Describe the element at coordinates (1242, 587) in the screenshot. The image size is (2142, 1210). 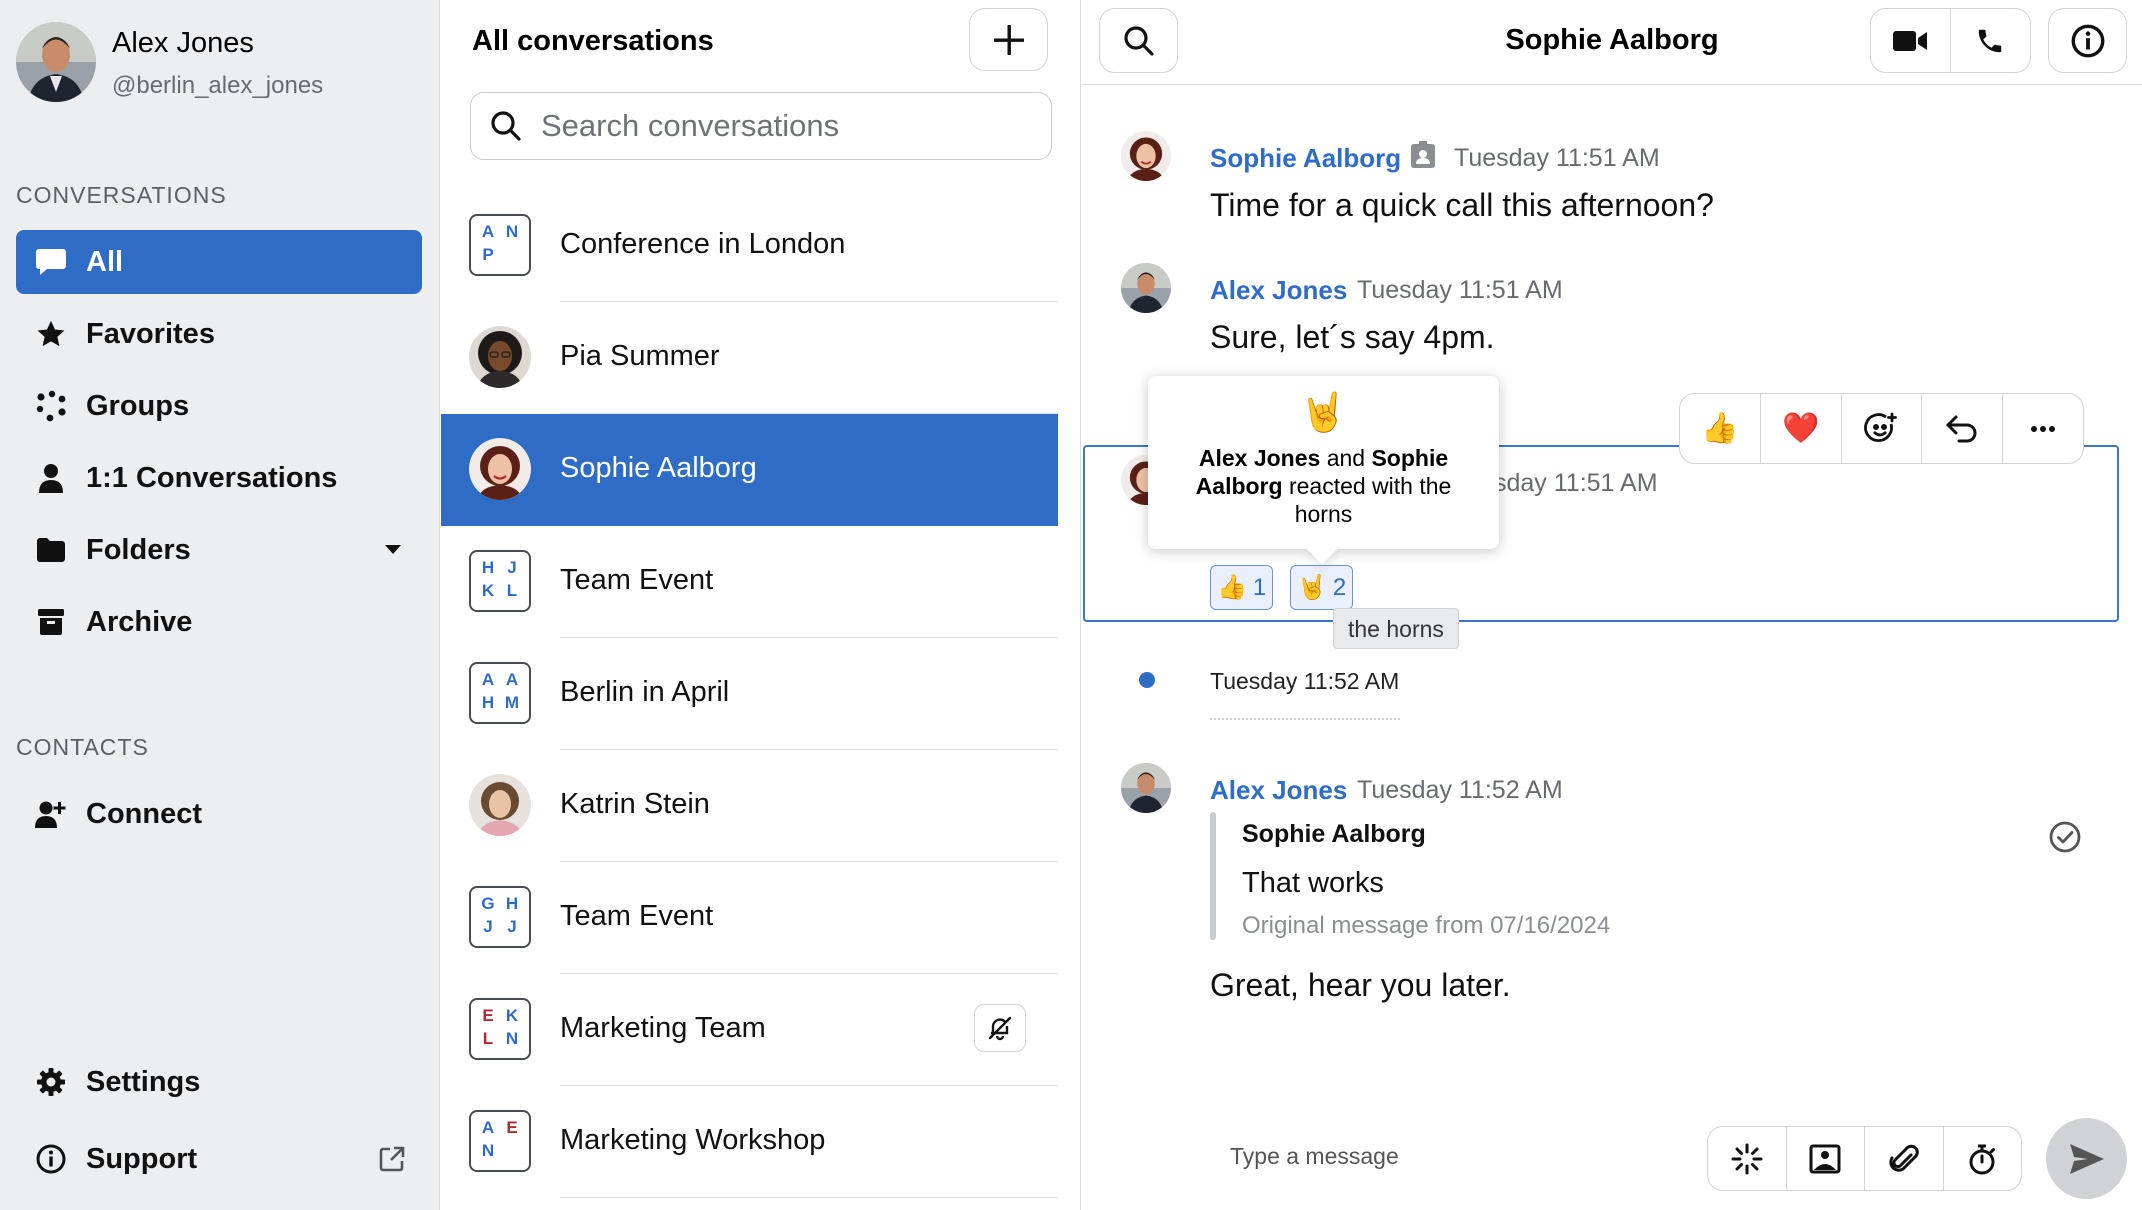
I see `reaction-thumbs-up: 👍 1` at that location.